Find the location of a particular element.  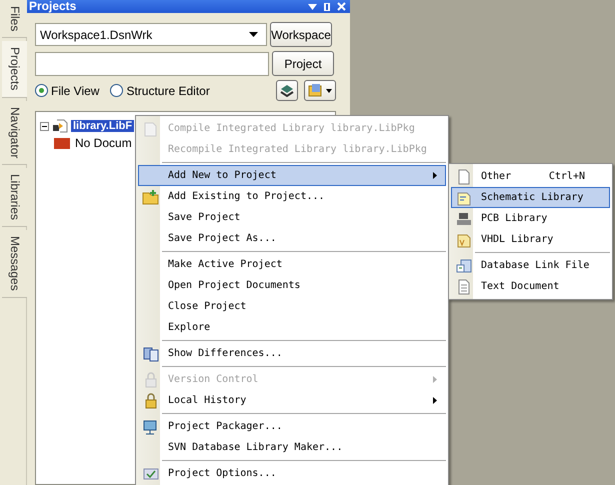

panel-title: Projects is located at coordinates (53, 6).